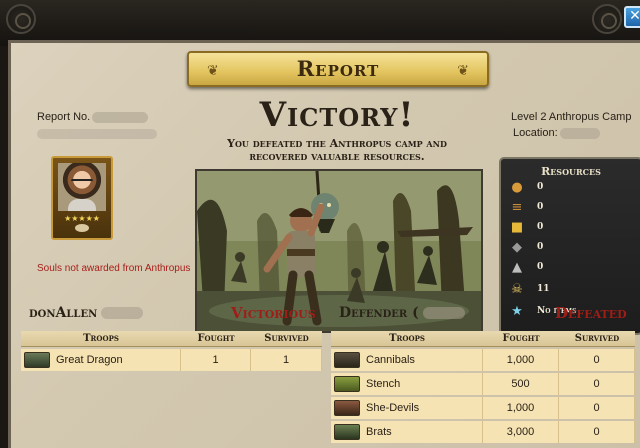  I want to click on player-avatar-frame: ★★★★★, so click(82, 198).